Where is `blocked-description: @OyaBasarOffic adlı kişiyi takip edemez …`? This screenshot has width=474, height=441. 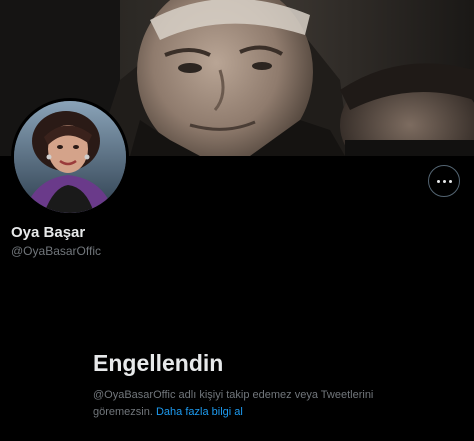
blocked-description: @OyaBasarOffic adlı kişiyi takip edemez … is located at coordinates (243, 404).